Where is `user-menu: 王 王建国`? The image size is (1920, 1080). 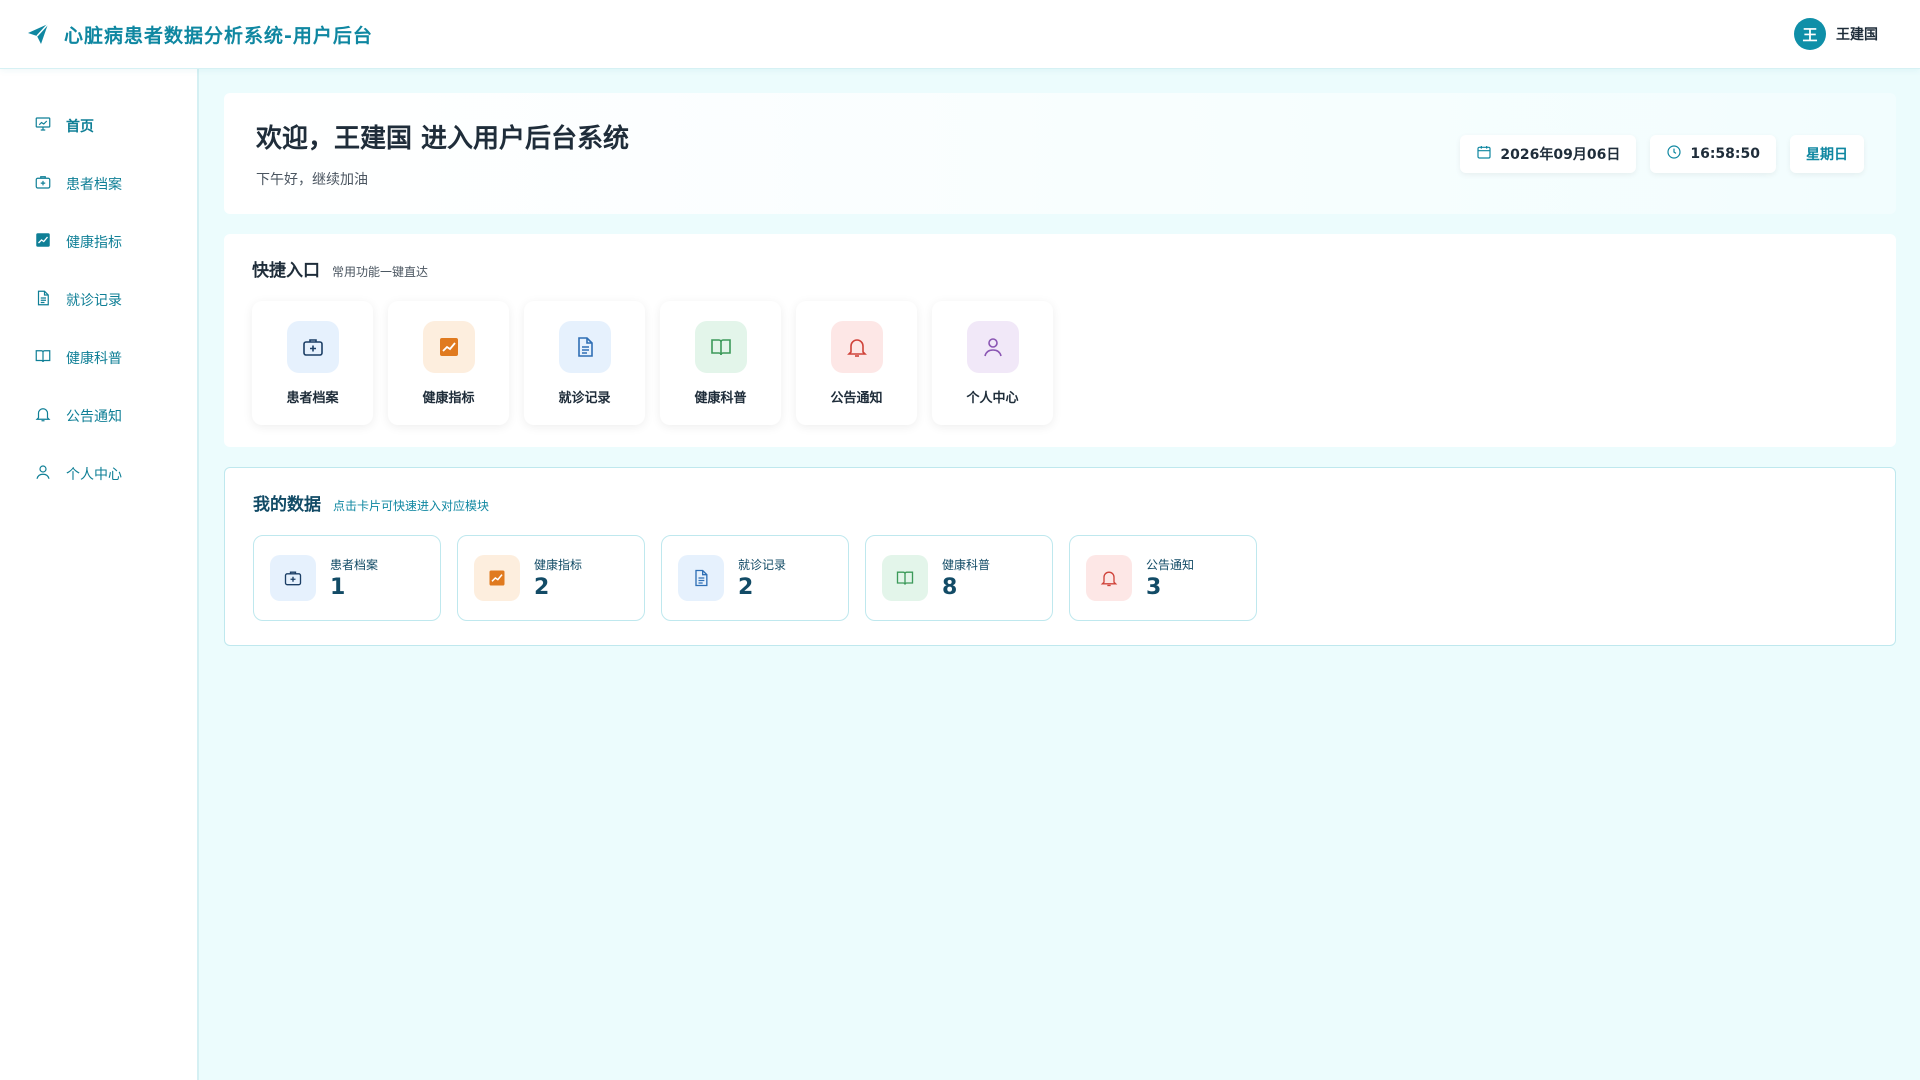 user-menu: 王 王建国 is located at coordinates (1844, 34).